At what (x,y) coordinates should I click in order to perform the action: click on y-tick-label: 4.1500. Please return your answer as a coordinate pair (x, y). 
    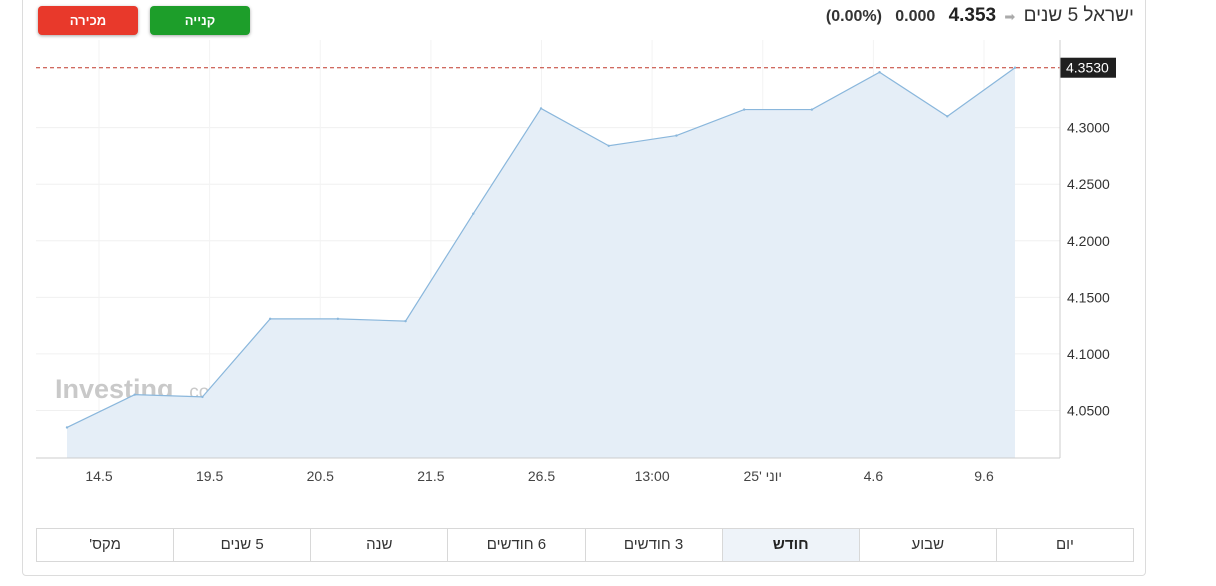
    Looking at the image, I should click on (1088, 297).